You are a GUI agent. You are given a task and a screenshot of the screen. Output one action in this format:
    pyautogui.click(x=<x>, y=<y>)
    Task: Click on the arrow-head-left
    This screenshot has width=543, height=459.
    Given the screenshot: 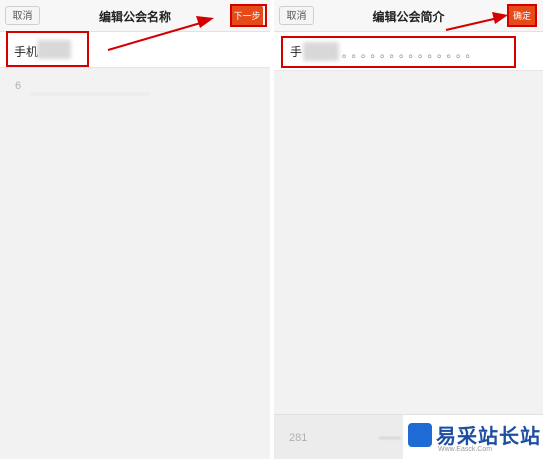 What is the action you would take?
    pyautogui.click(x=205, y=22)
    